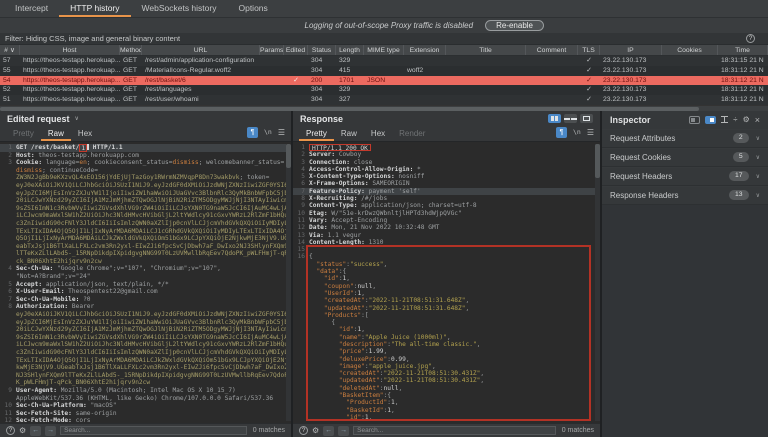 The image size is (768, 437). Describe the element at coordinates (425, 50) in the screenshot. I see `column-header: Extension` at that location.